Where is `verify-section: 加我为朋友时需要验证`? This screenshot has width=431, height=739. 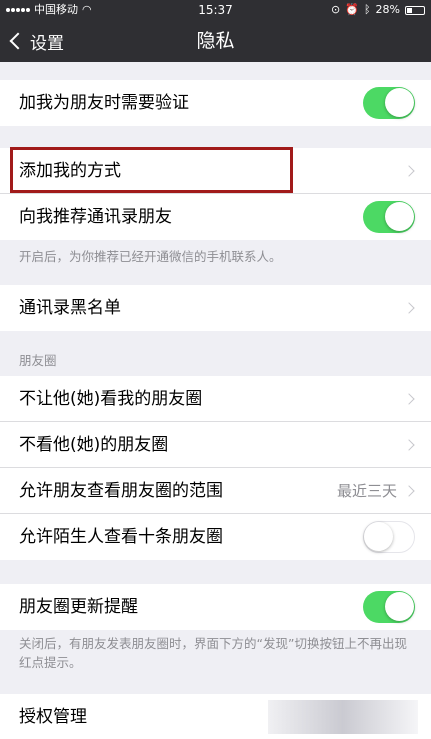 verify-section: 加我为朋友时需要验证 is located at coordinates (215, 103).